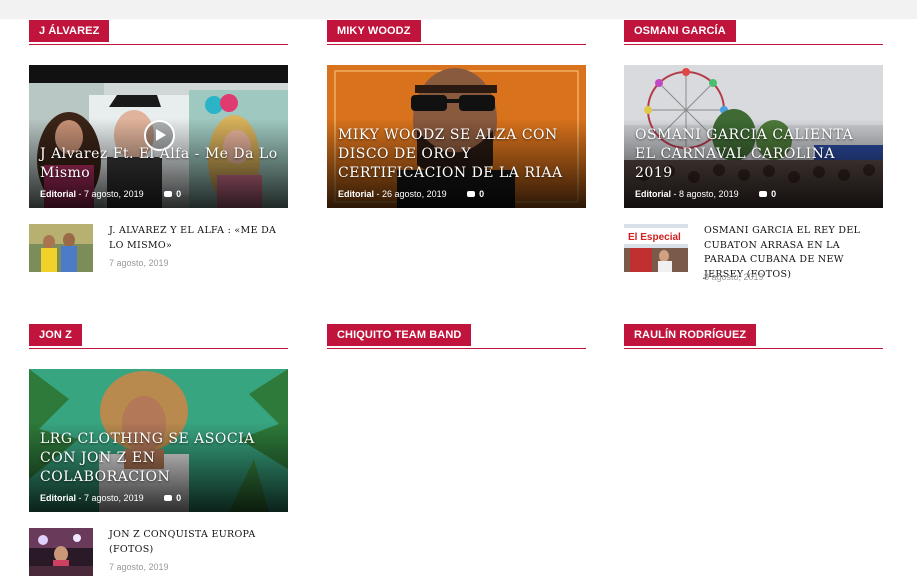 The width and height of the screenshot is (917, 581). I want to click on small-post-thumbnail: El Especial, so click(656, 248).